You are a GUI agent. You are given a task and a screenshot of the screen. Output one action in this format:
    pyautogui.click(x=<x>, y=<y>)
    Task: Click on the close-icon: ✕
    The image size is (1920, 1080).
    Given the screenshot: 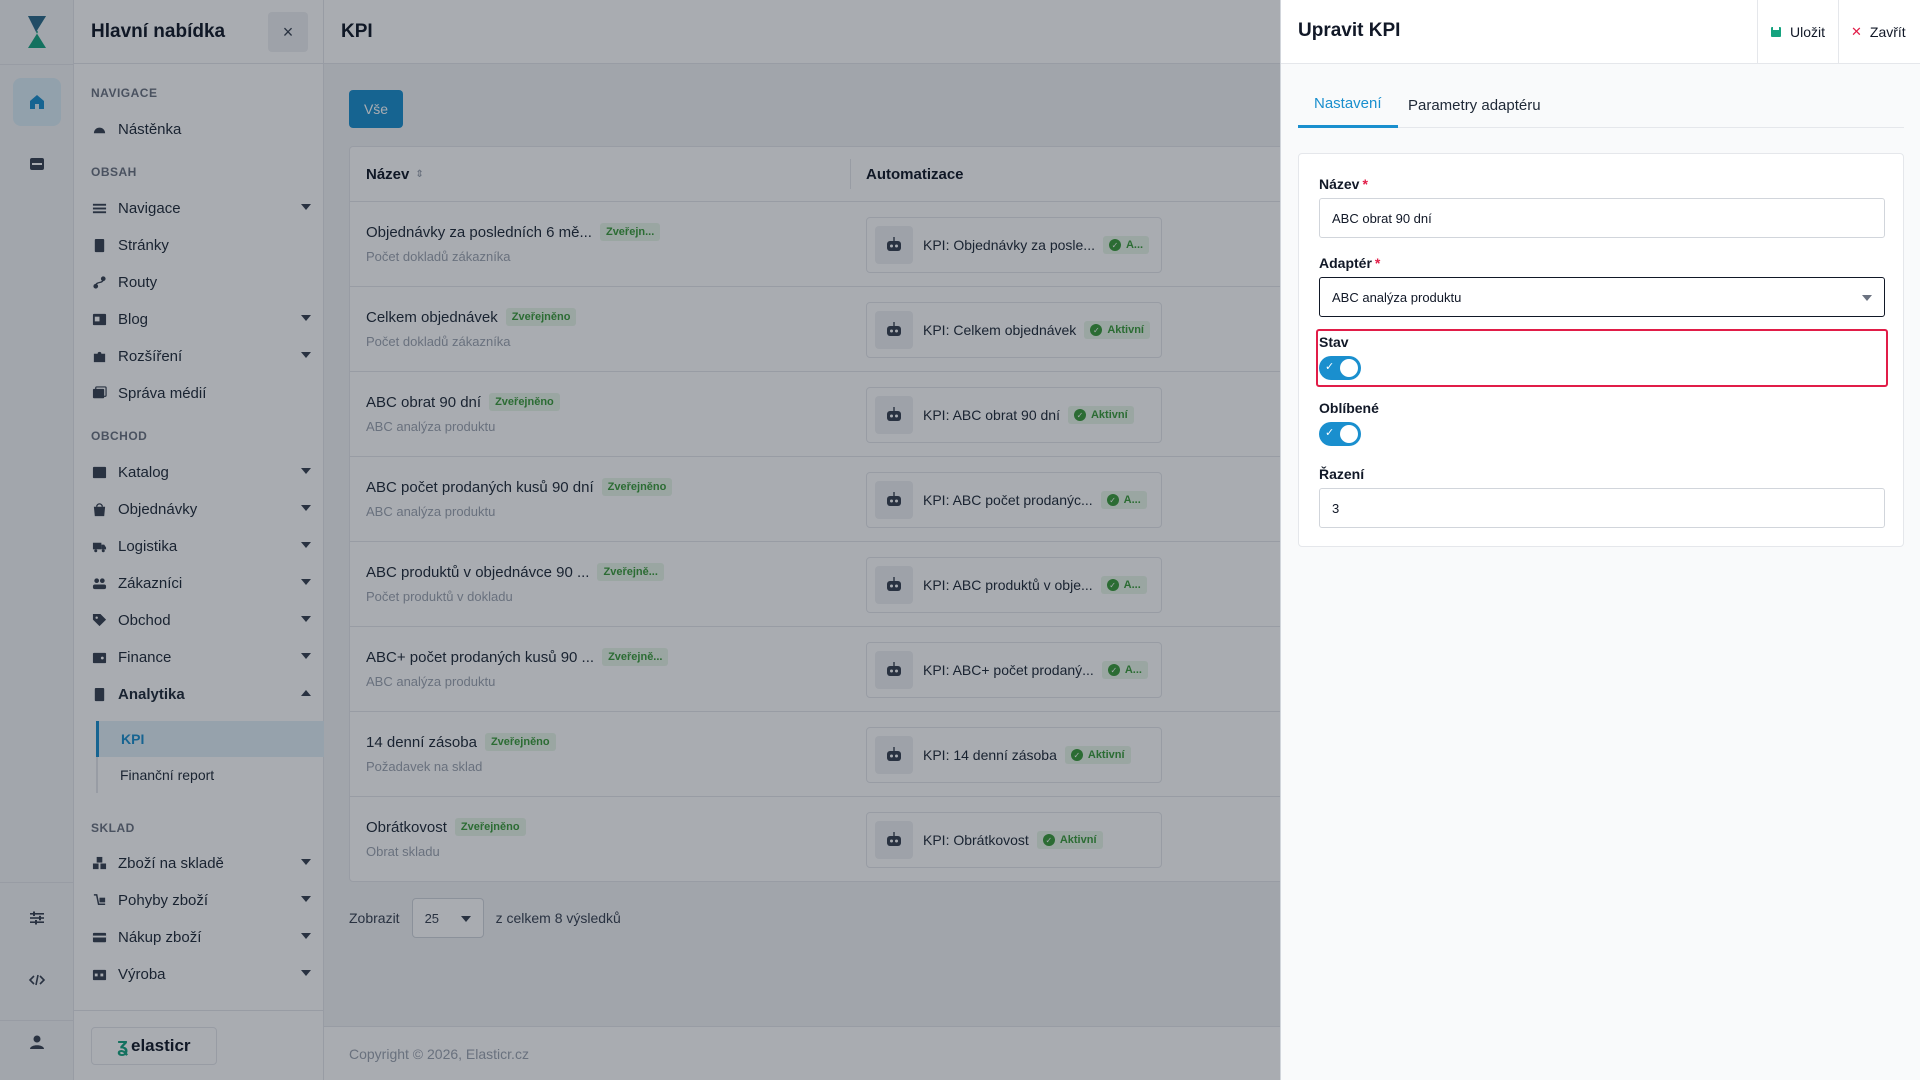 What is the action you would take?
    pyautogui.click(x=1856, y=31)
    